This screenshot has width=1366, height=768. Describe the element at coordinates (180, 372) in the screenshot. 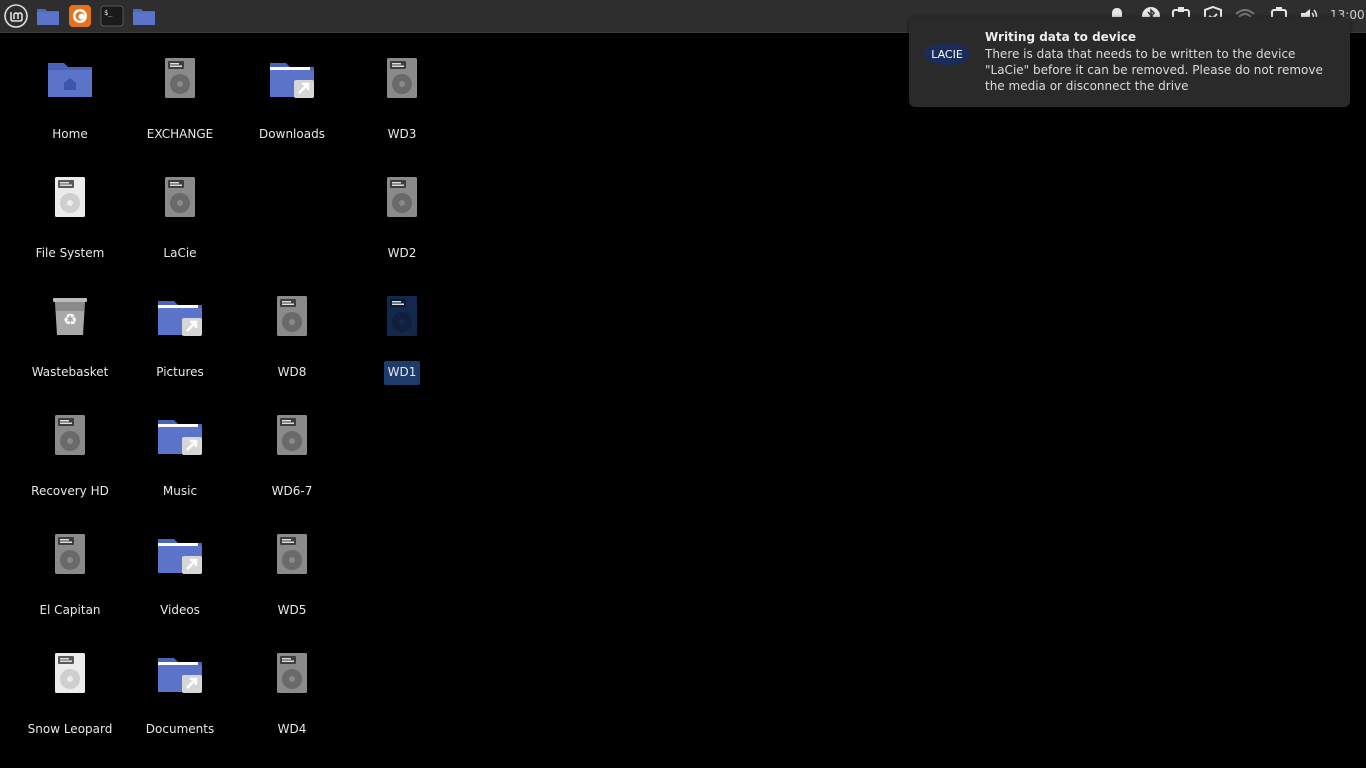

I see `desktop-icon-label: Pictures` at that location.